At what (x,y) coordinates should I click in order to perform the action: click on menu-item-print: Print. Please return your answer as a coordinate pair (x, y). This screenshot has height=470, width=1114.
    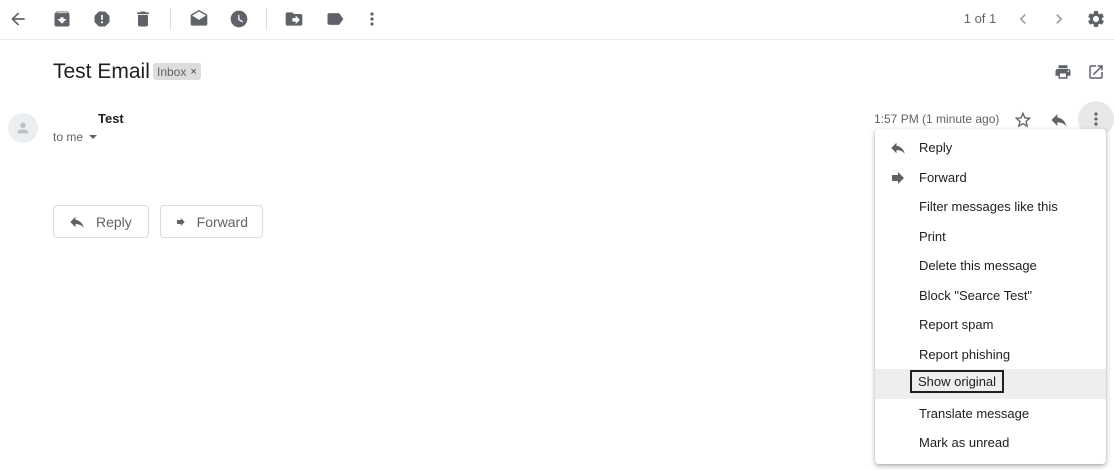
    Looking at the image, I should click on (990, 237).